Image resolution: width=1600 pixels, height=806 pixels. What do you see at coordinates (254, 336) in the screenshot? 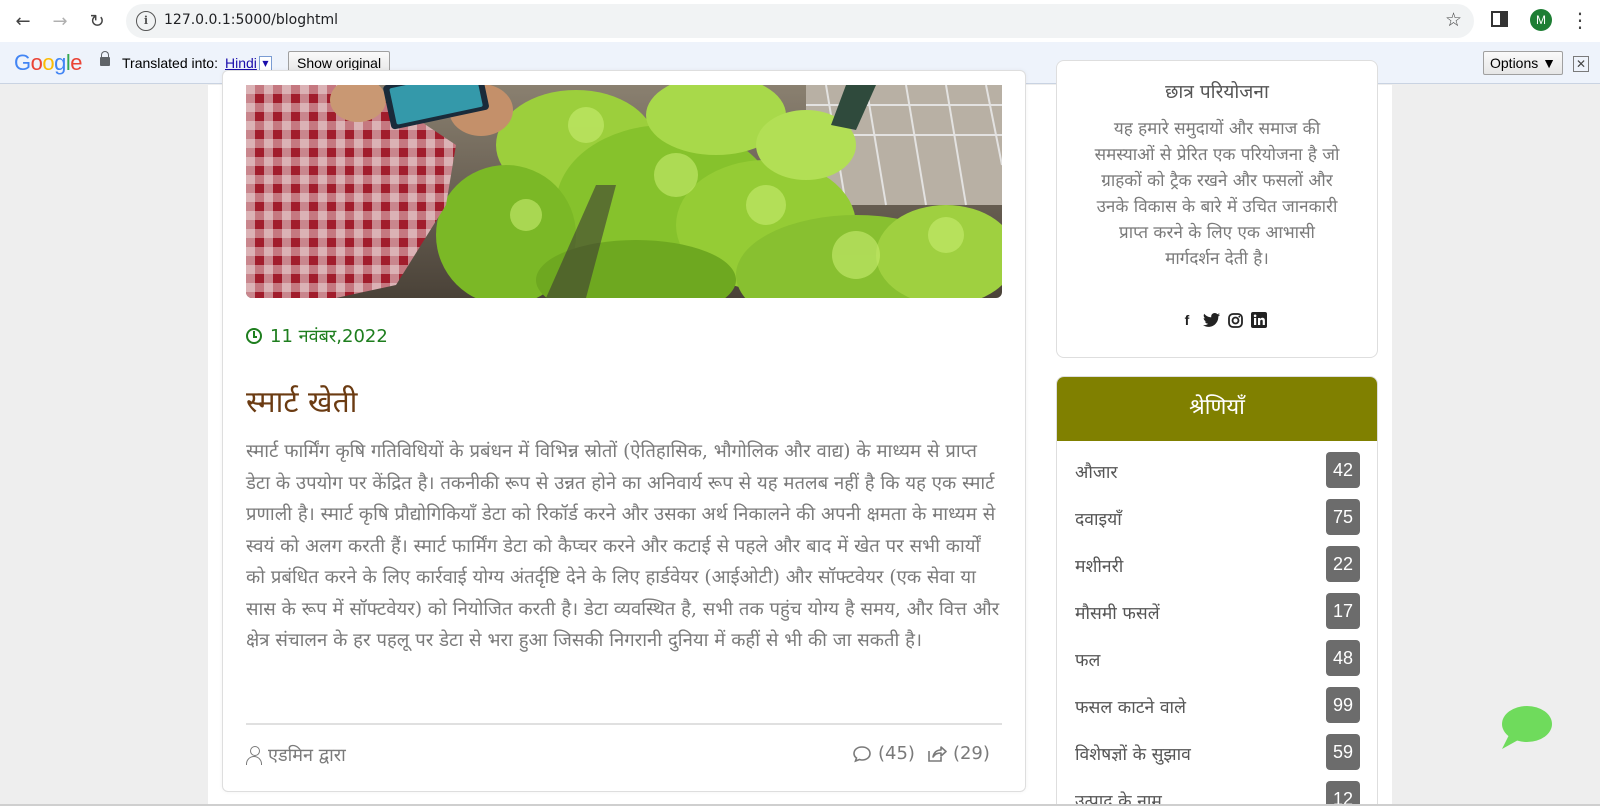
I see `clock-icon` at bounding box center [254, 336].